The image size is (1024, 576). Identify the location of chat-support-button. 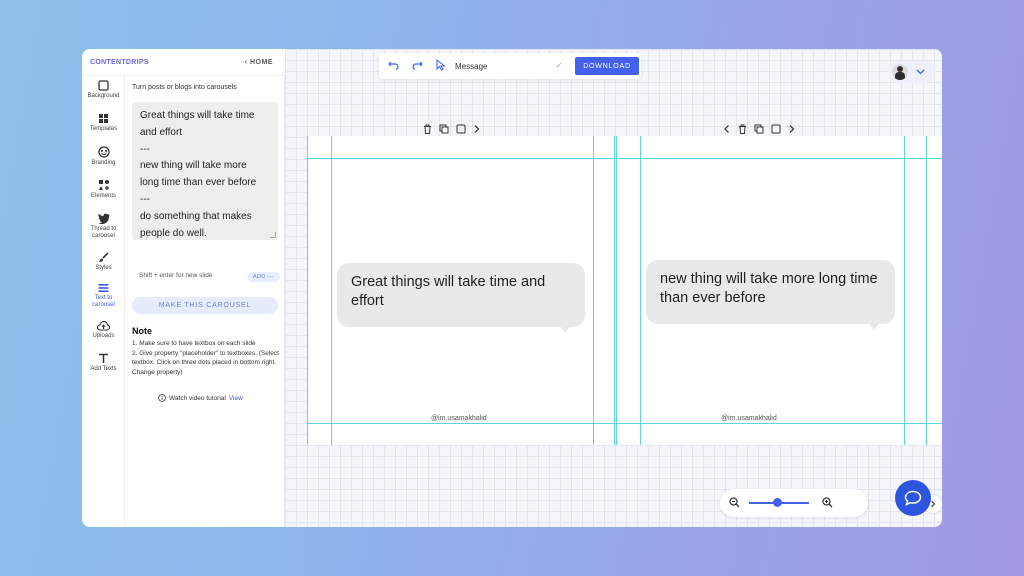
(913, 498).